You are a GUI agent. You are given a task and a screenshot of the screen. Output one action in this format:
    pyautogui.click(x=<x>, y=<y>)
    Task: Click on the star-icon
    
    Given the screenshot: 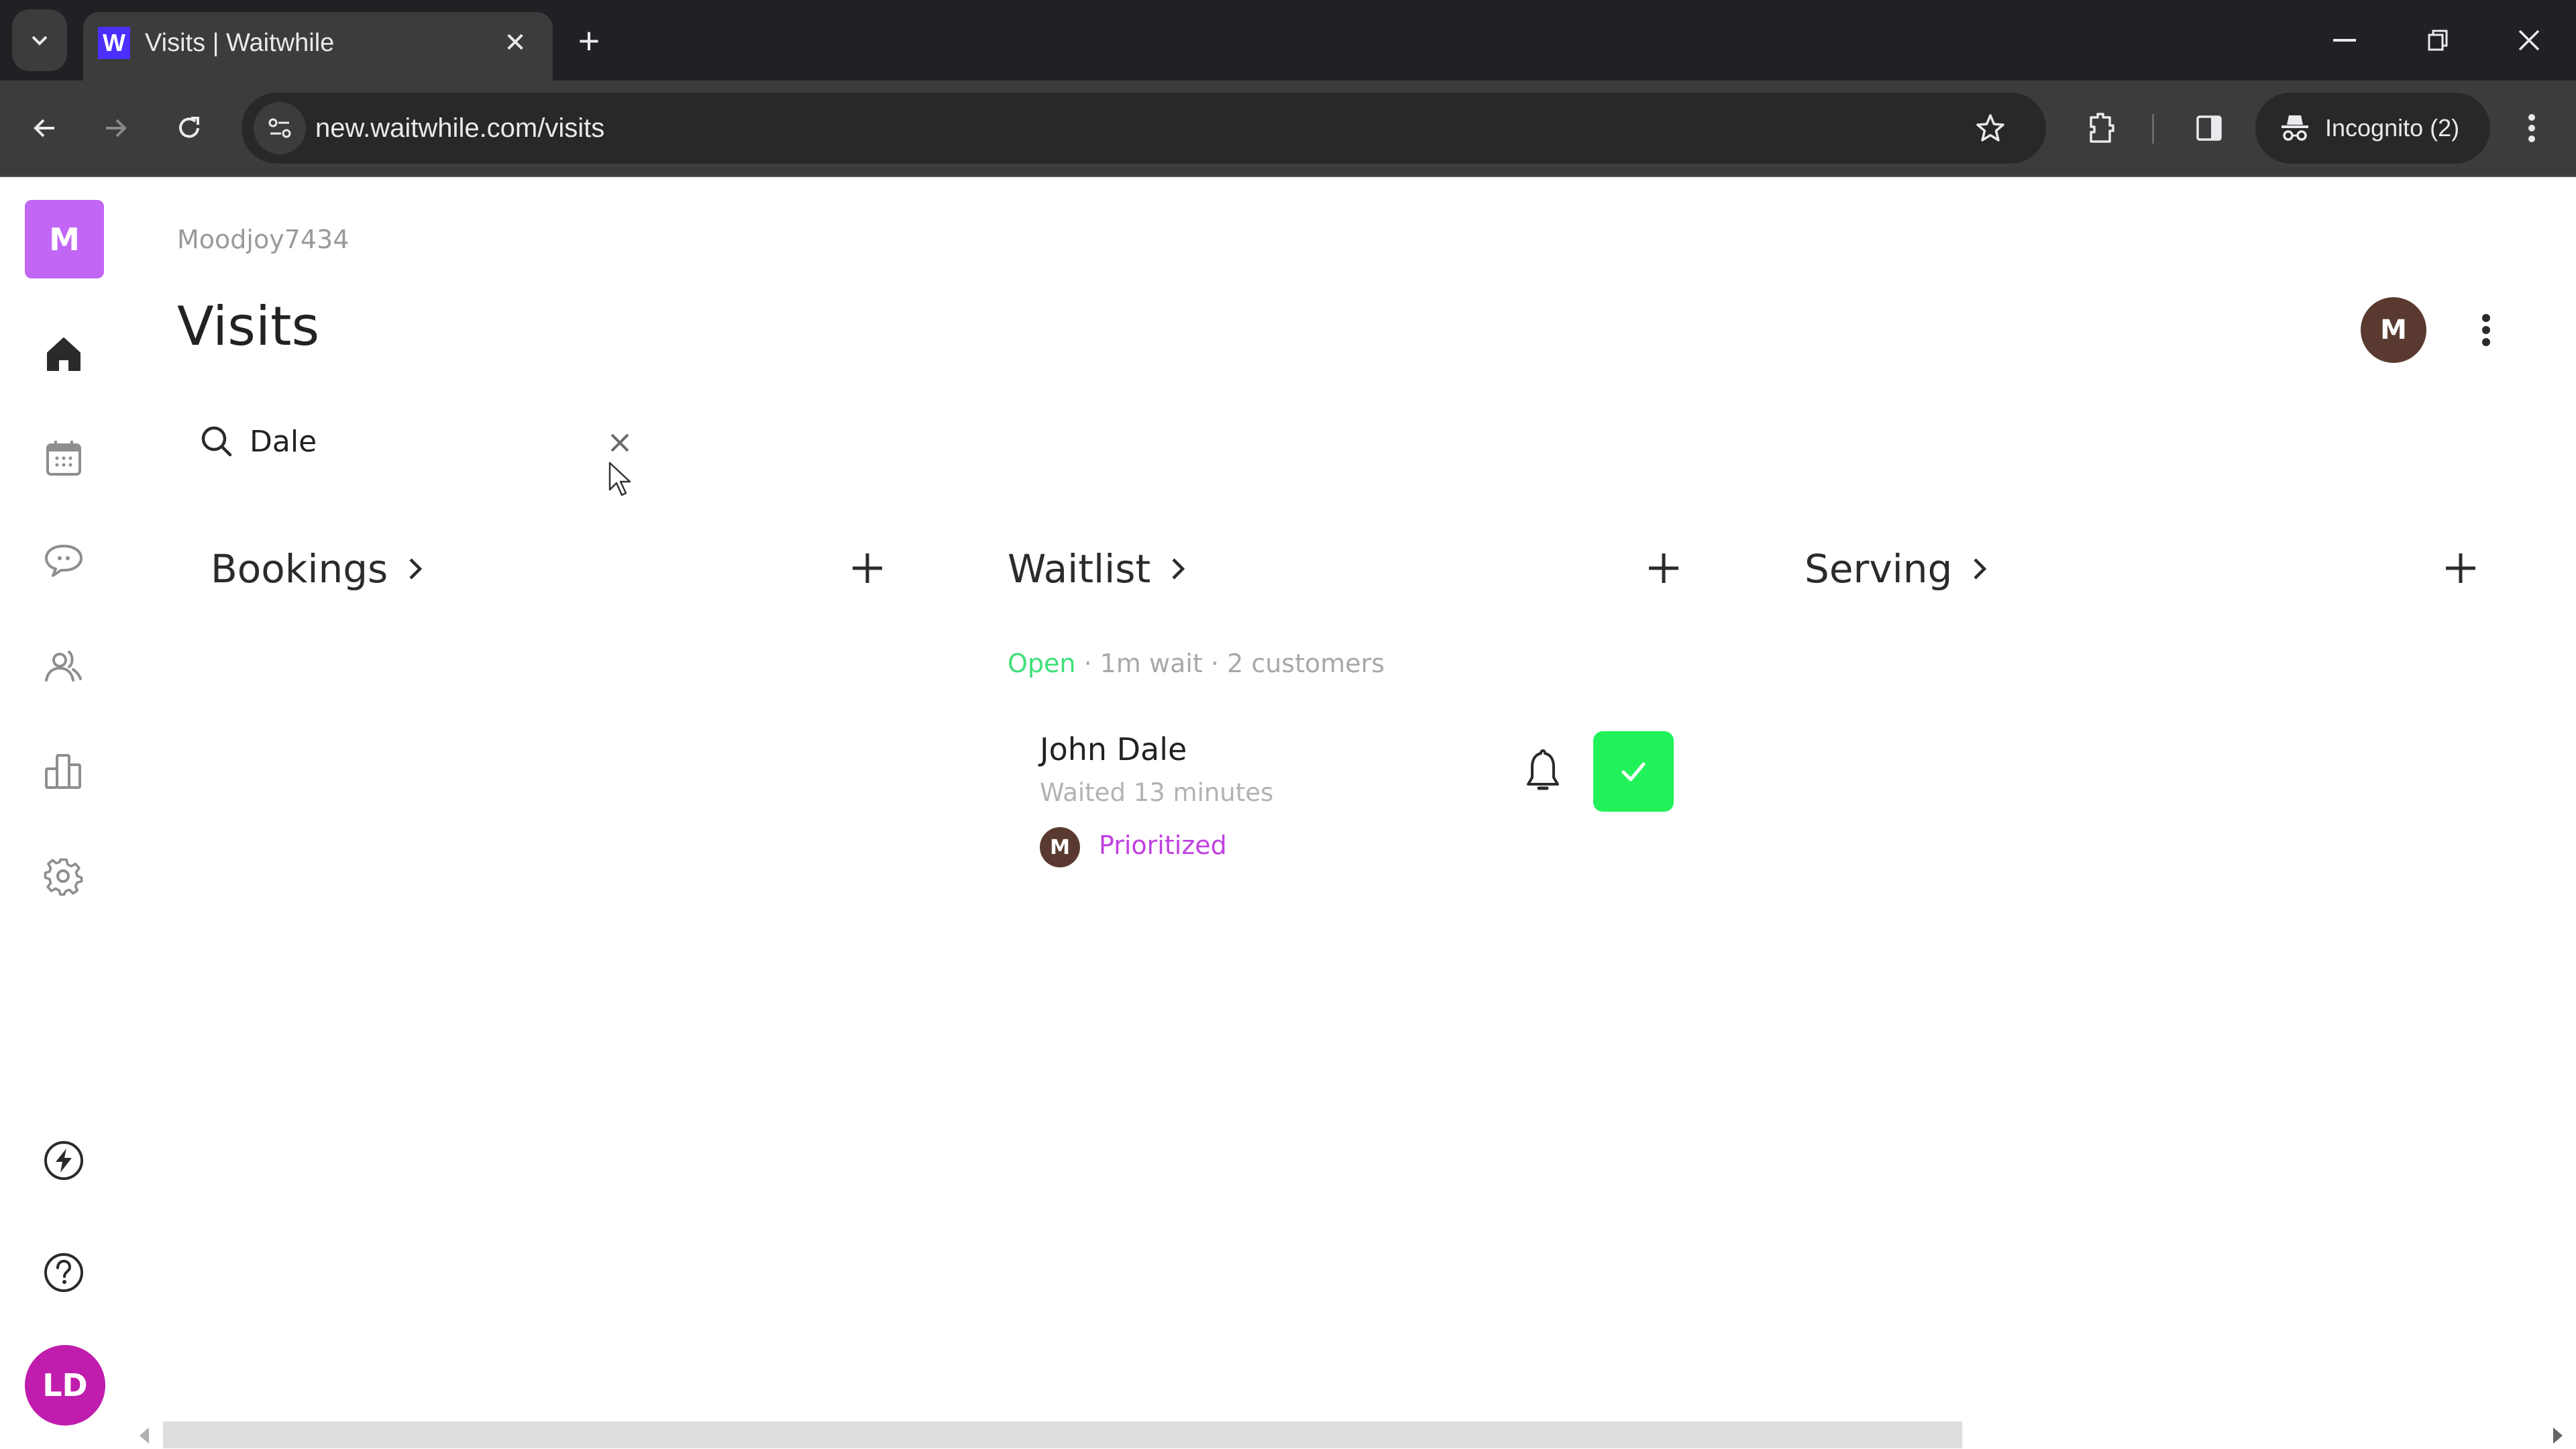 What is the action you would take?
    pyautogui.click(x=1990, y=128)
    